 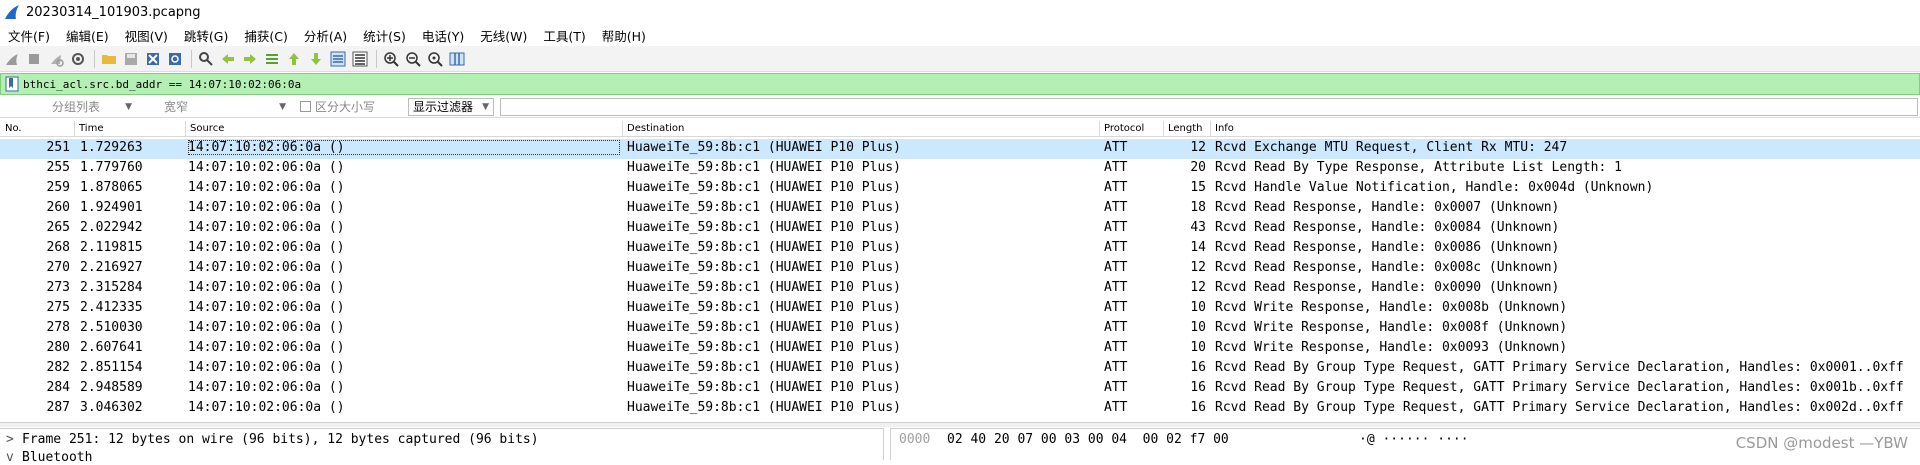 I want to click on collapse-arrow-icon: v, so click(x=14, y=457).